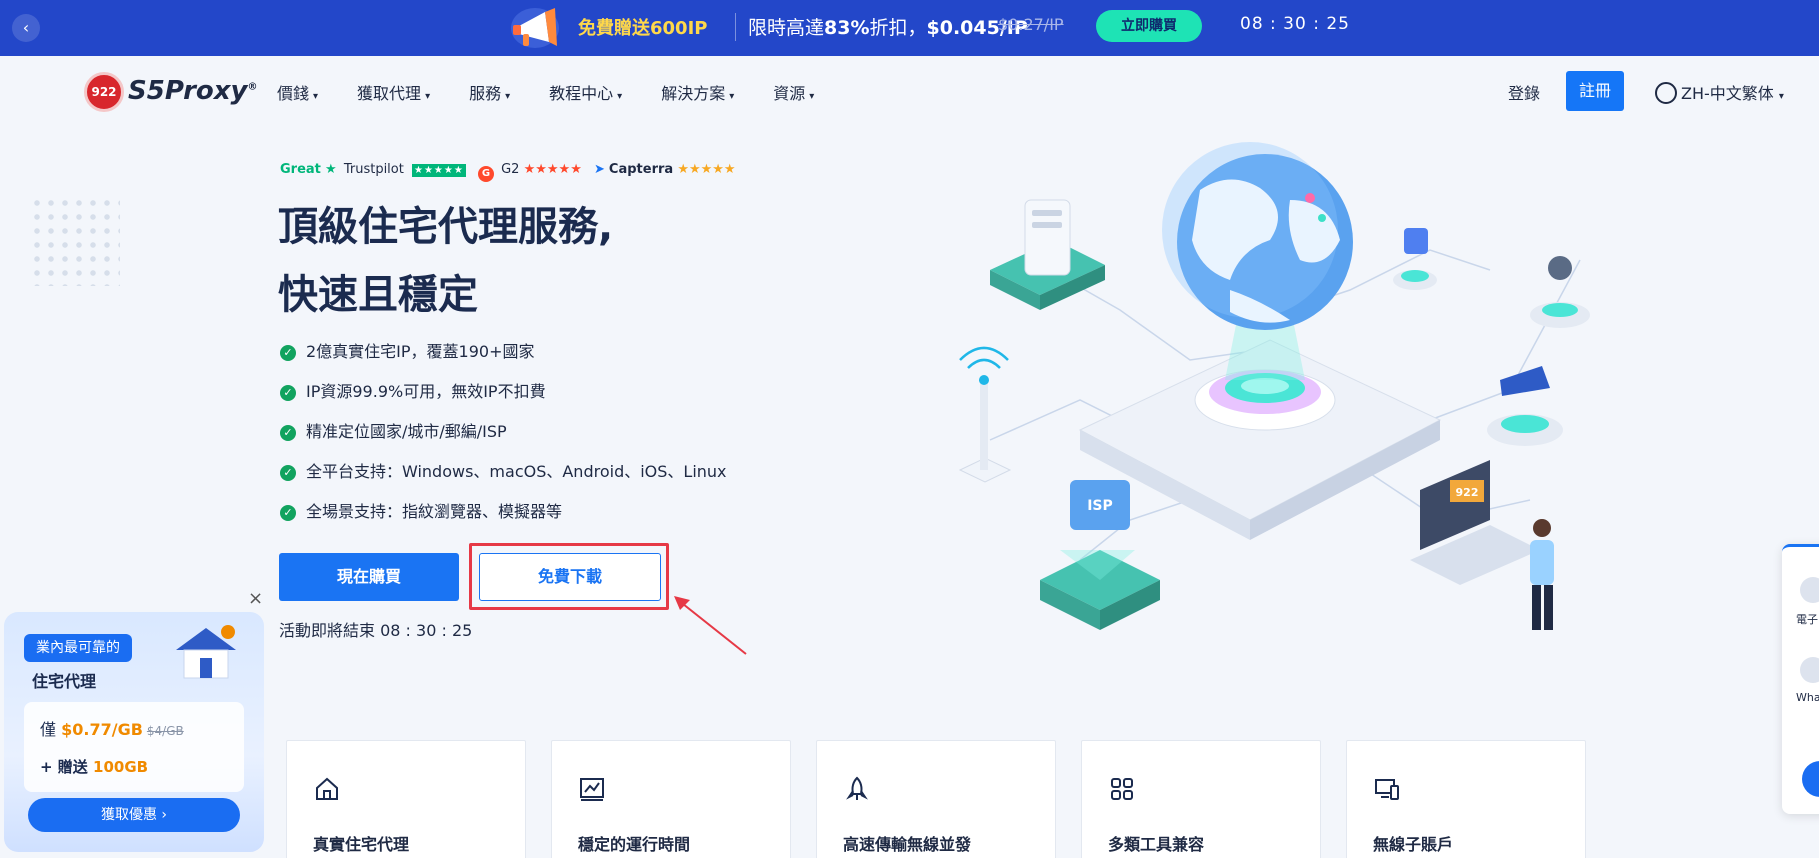  I want to click on old-price: $0.27/IP, so click(1031, 24).